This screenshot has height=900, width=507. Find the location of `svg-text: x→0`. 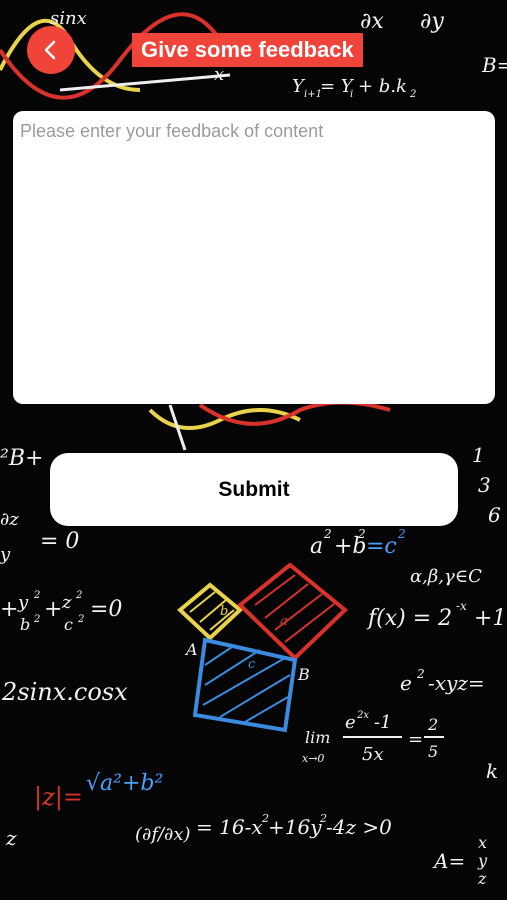

svg-text: x→0 is located at coordinates (313, 758).